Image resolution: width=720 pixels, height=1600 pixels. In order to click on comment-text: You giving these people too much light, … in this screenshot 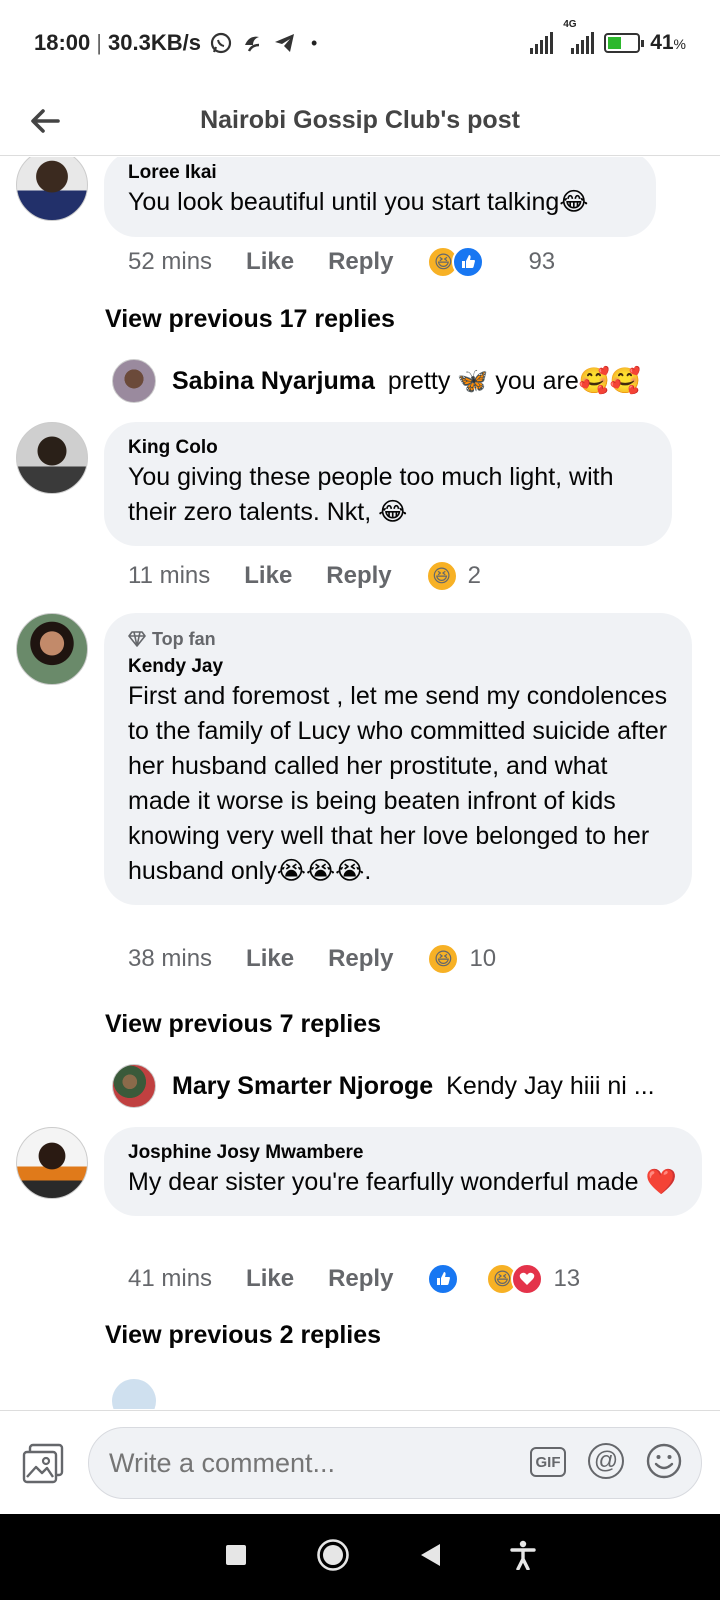, I will do `click(371, 494)`.